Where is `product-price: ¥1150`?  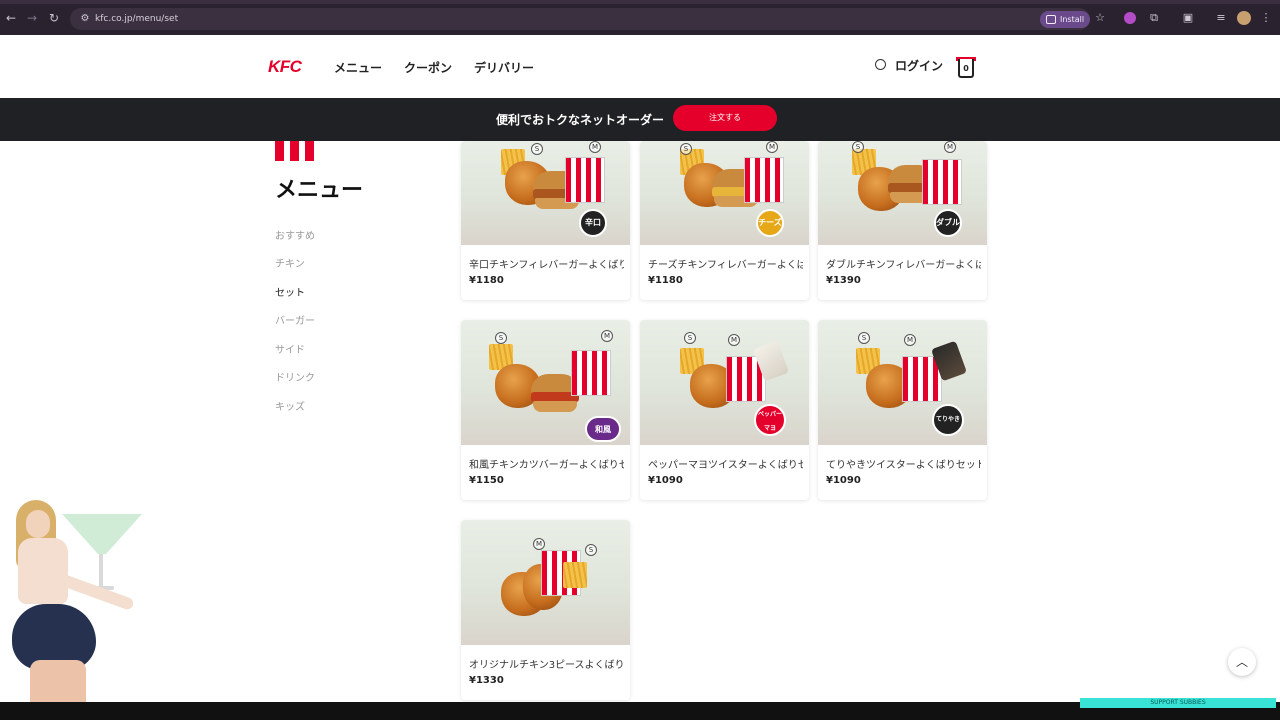
product-price: ¥1150 is located at coordinates (486, 480).